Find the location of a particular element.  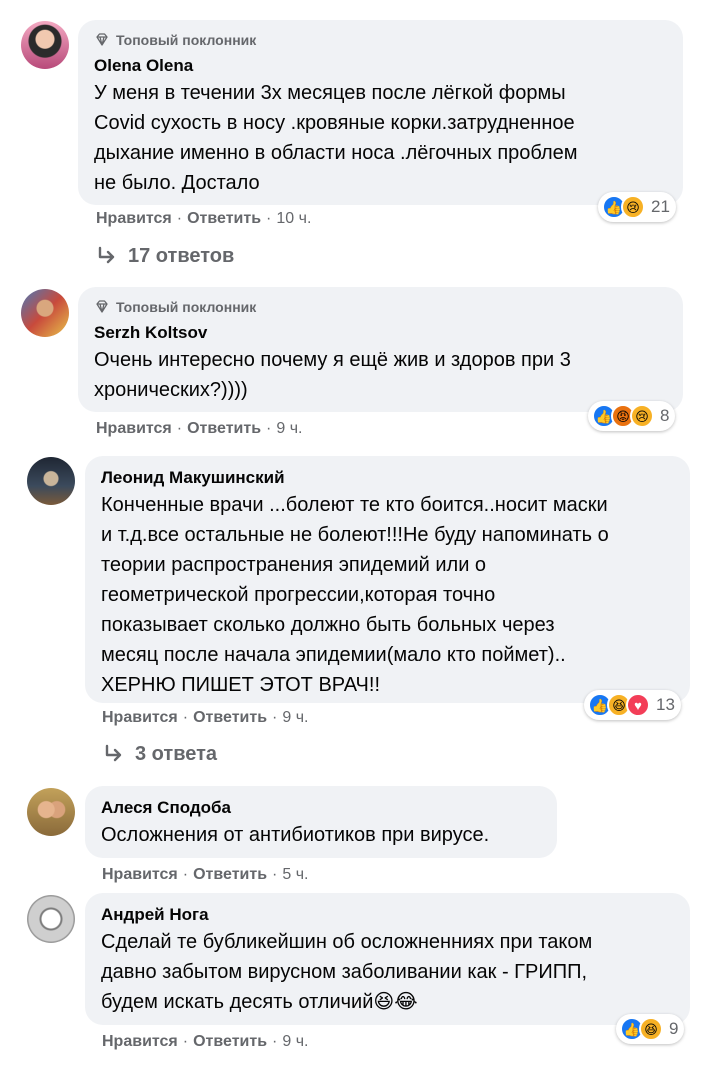

reaction-count: 9 is located at coordinates (674, 1028).